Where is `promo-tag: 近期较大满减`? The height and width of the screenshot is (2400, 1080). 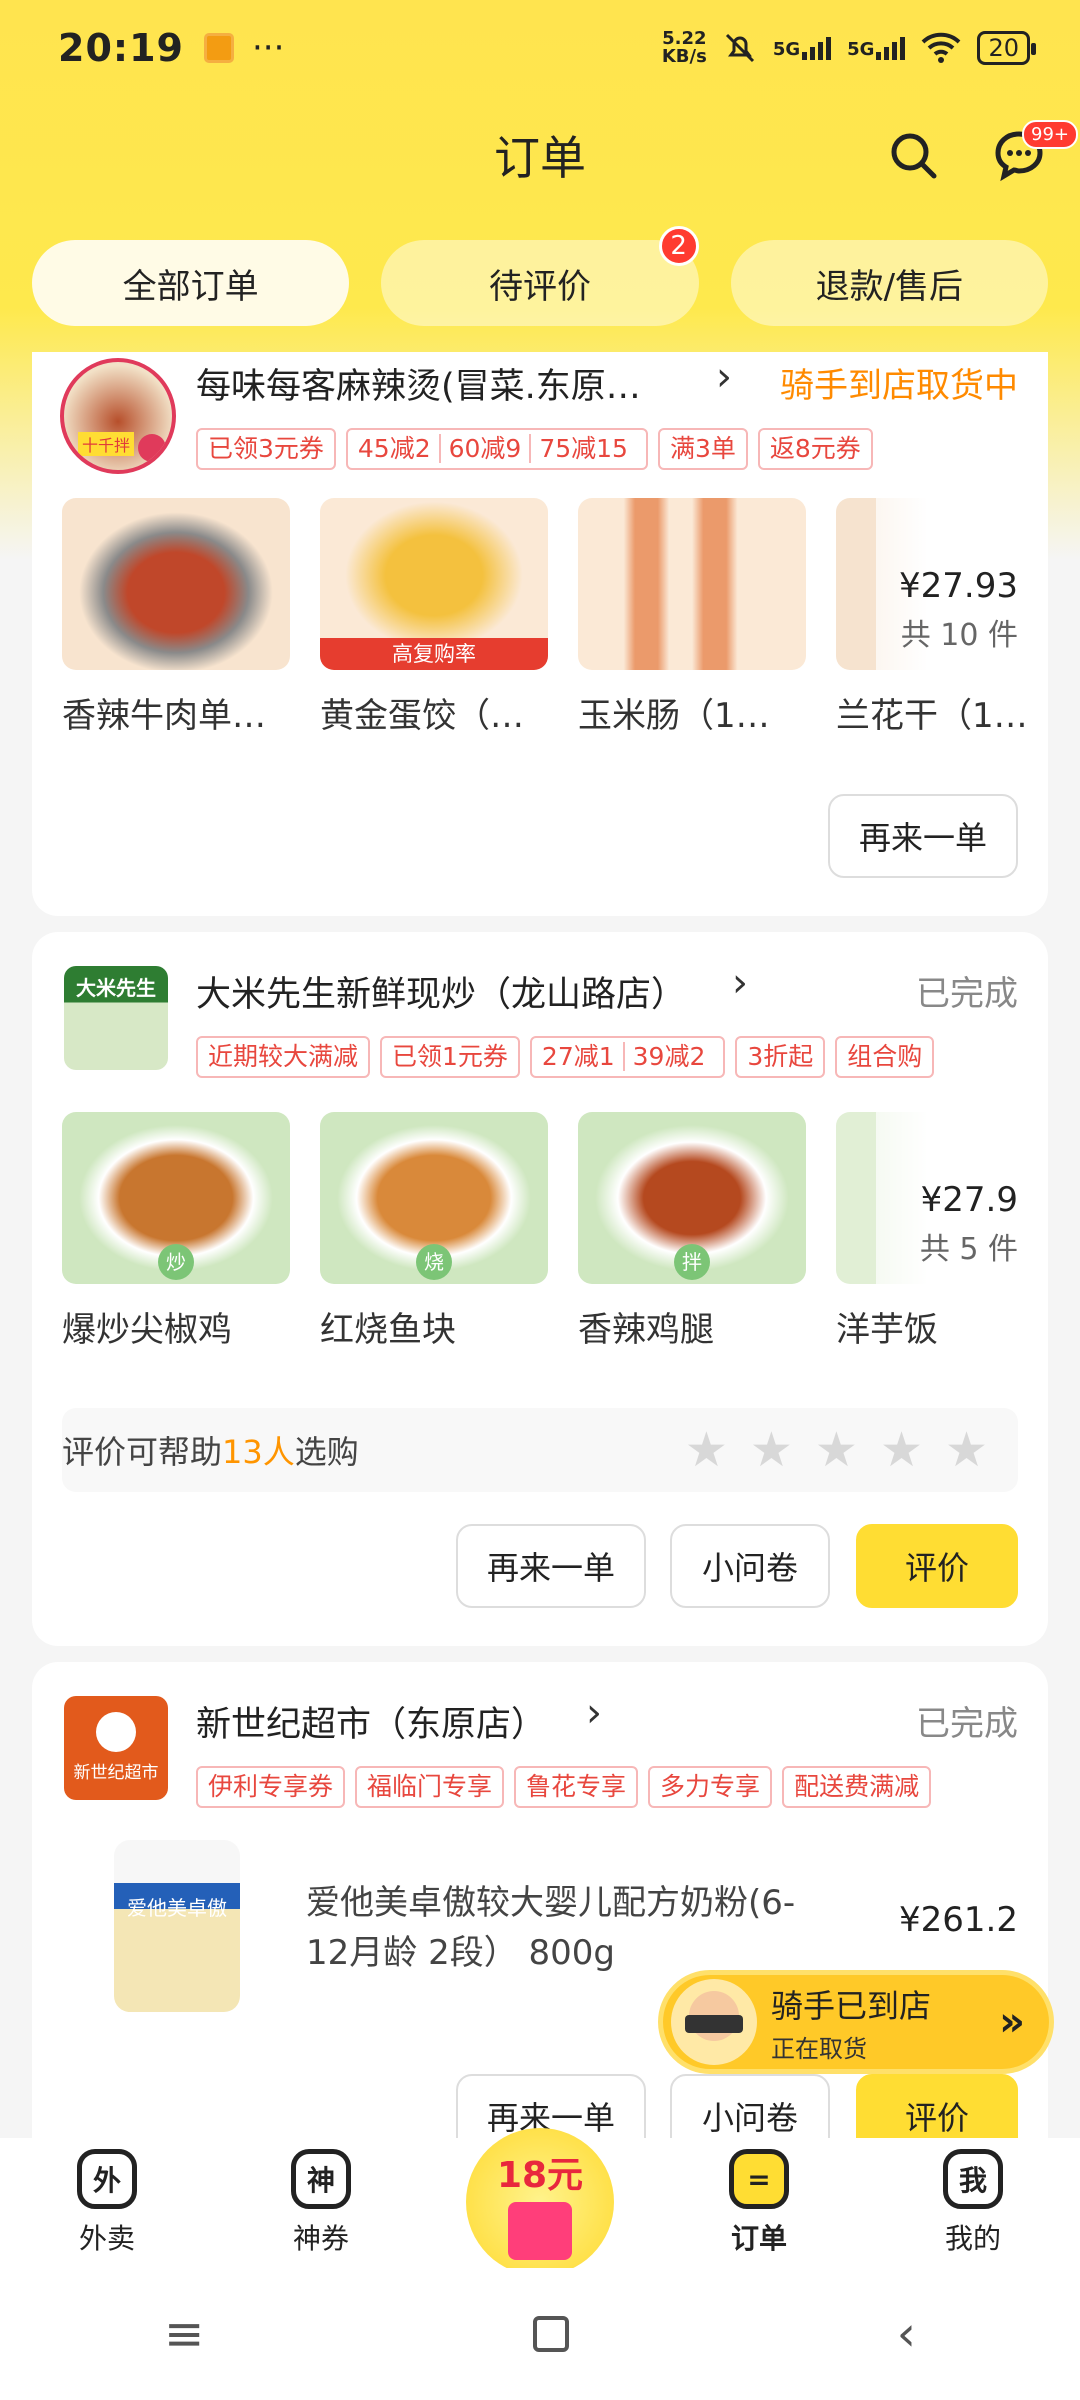 promo-tag: 近期较大满减 is located at coordinates (283, 1057).